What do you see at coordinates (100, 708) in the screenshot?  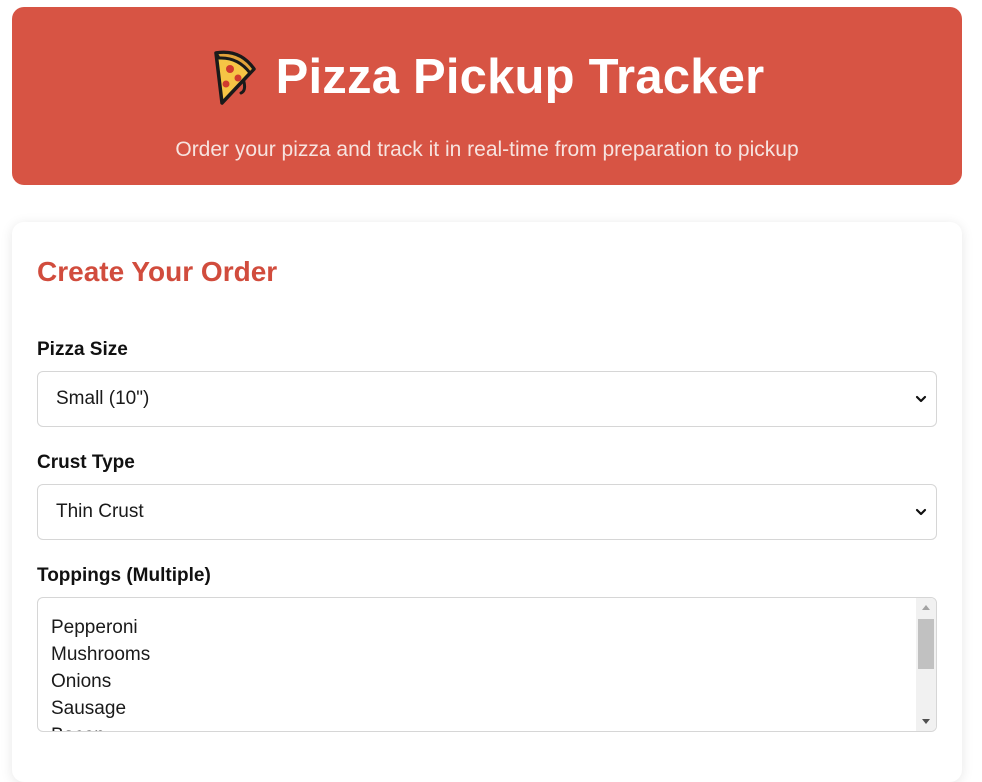 I see `topping-option: Sausage` at bounding box center [100, 708].